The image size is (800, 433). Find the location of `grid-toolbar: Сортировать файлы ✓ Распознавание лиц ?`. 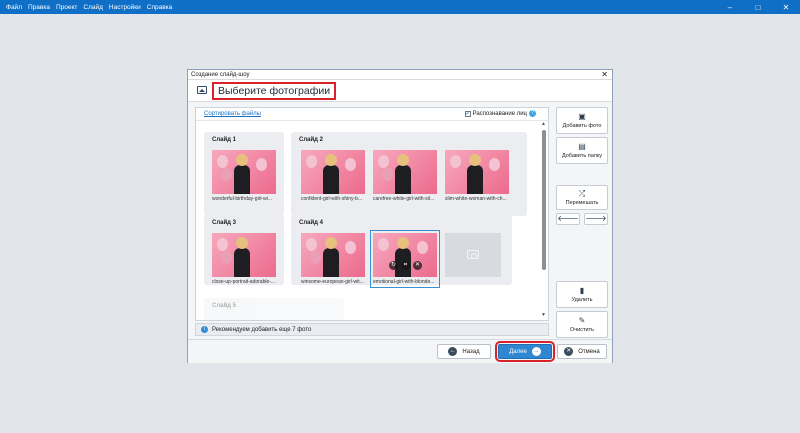

grid-toolbar: Сортировать файлы ✓ Распознавание лиц ? is located at coordinates (372, 114).